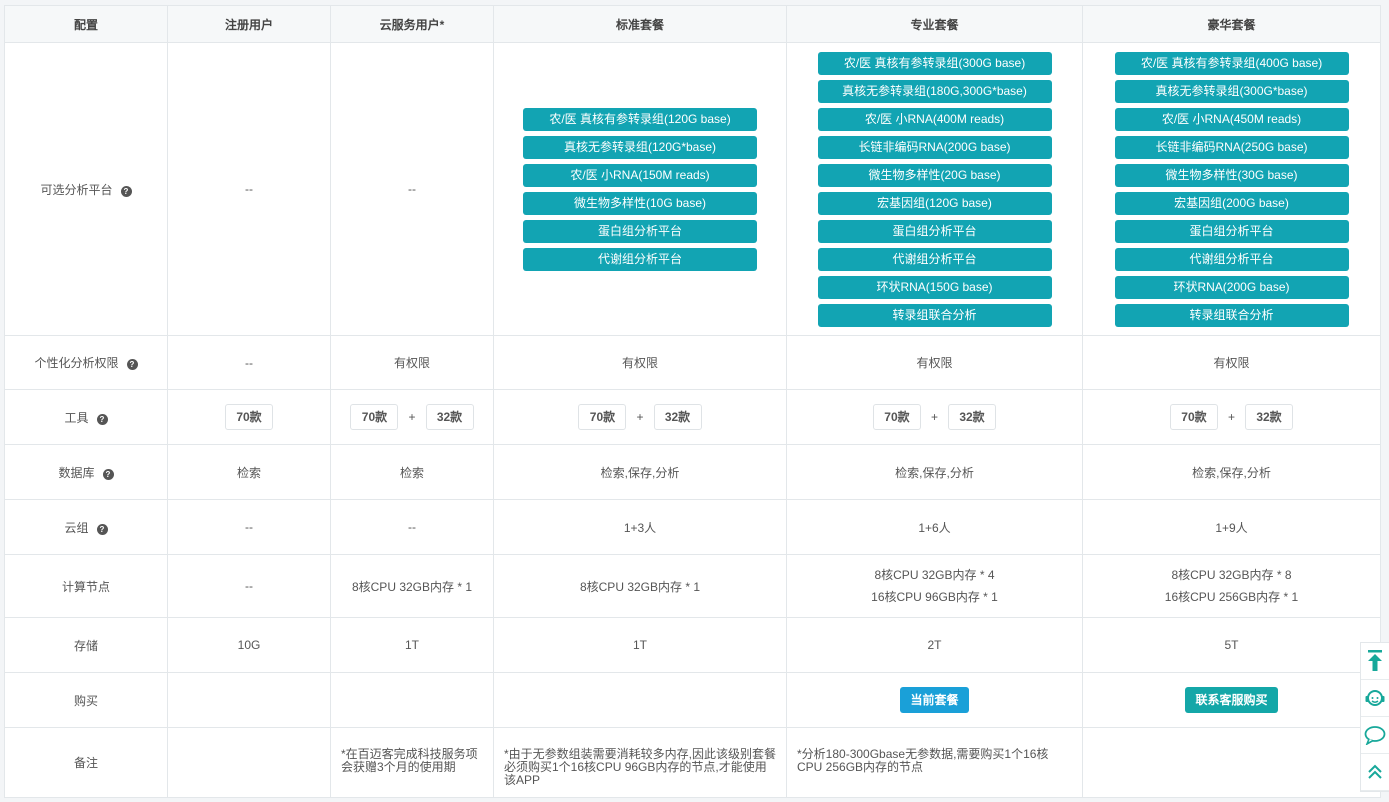 The image size is (1389, 802). I want to click on platform-button: 真核无参转录组(120G*base), so click(640, 147).